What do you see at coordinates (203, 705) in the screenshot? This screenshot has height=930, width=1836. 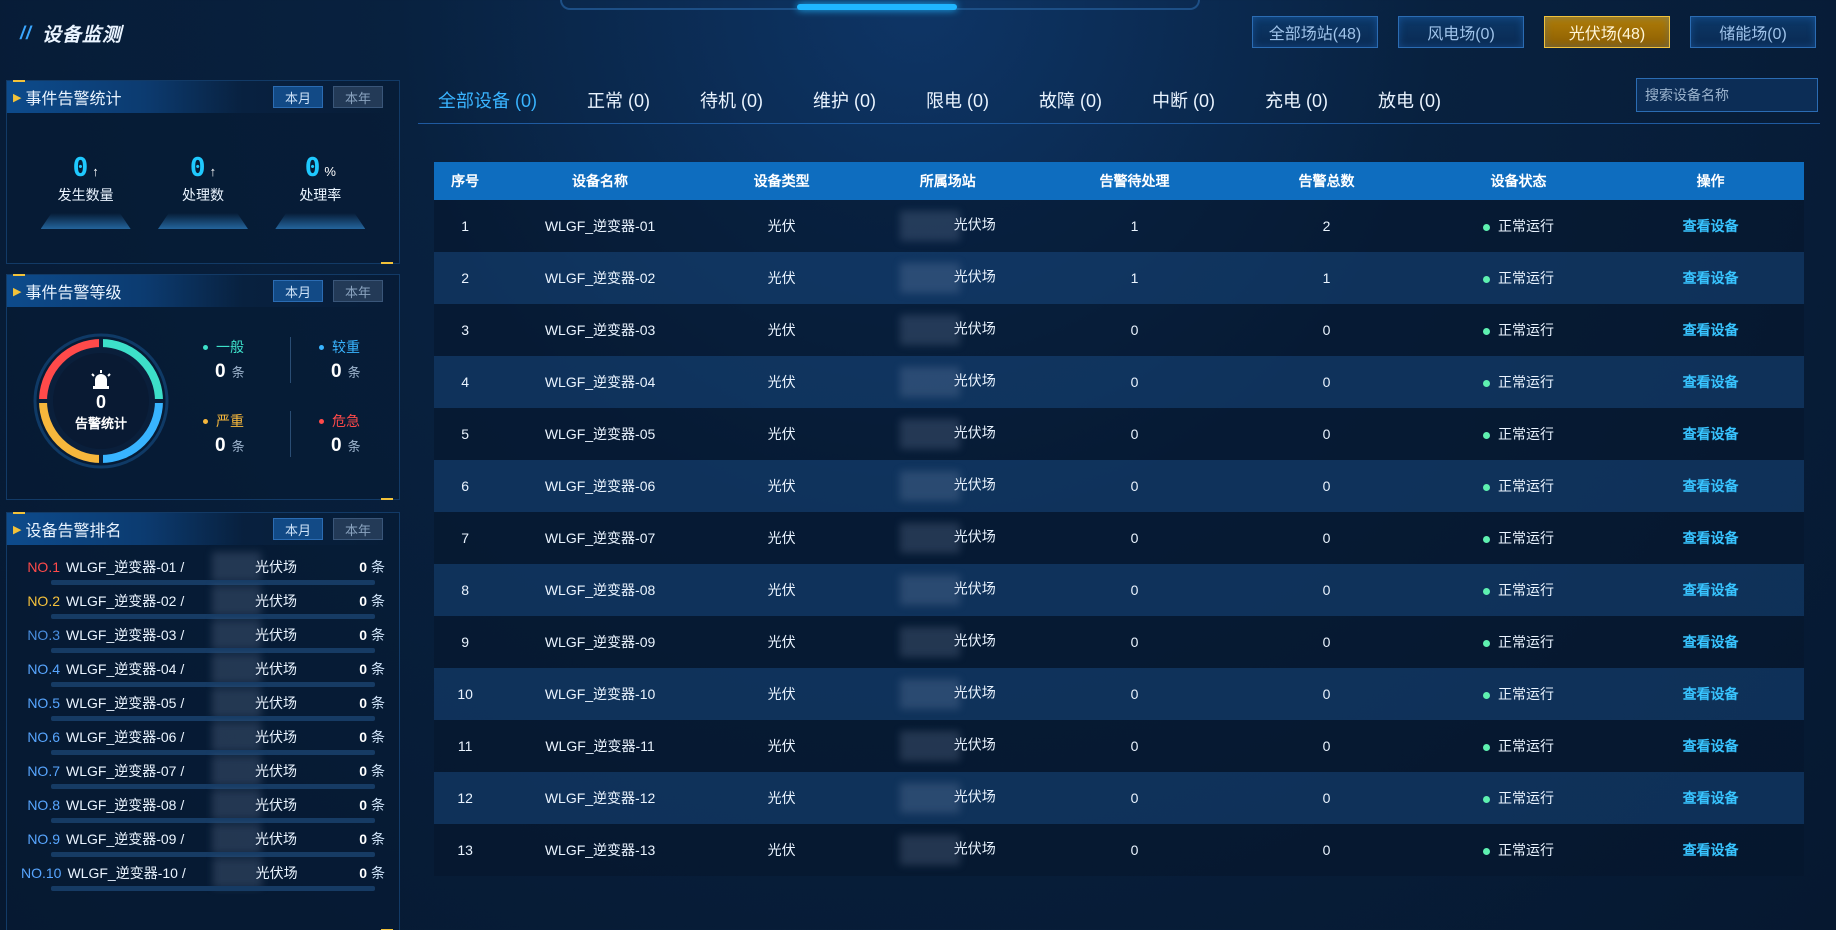 I see `ranking-item: NO.5 WLGF_逆变器-05 / 光伏场 0条` at bounding box center [203, 705].